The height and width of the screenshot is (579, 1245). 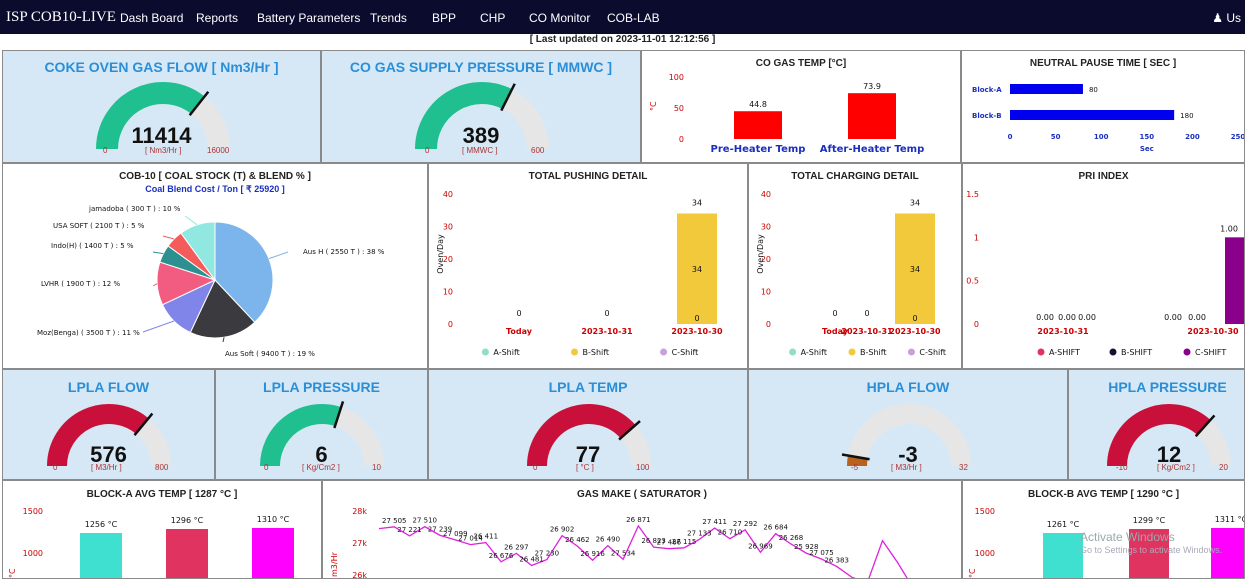 I want to click on pie-label: Aus H ( 2550 T ) : 38 %, so click(x=344, y=252).